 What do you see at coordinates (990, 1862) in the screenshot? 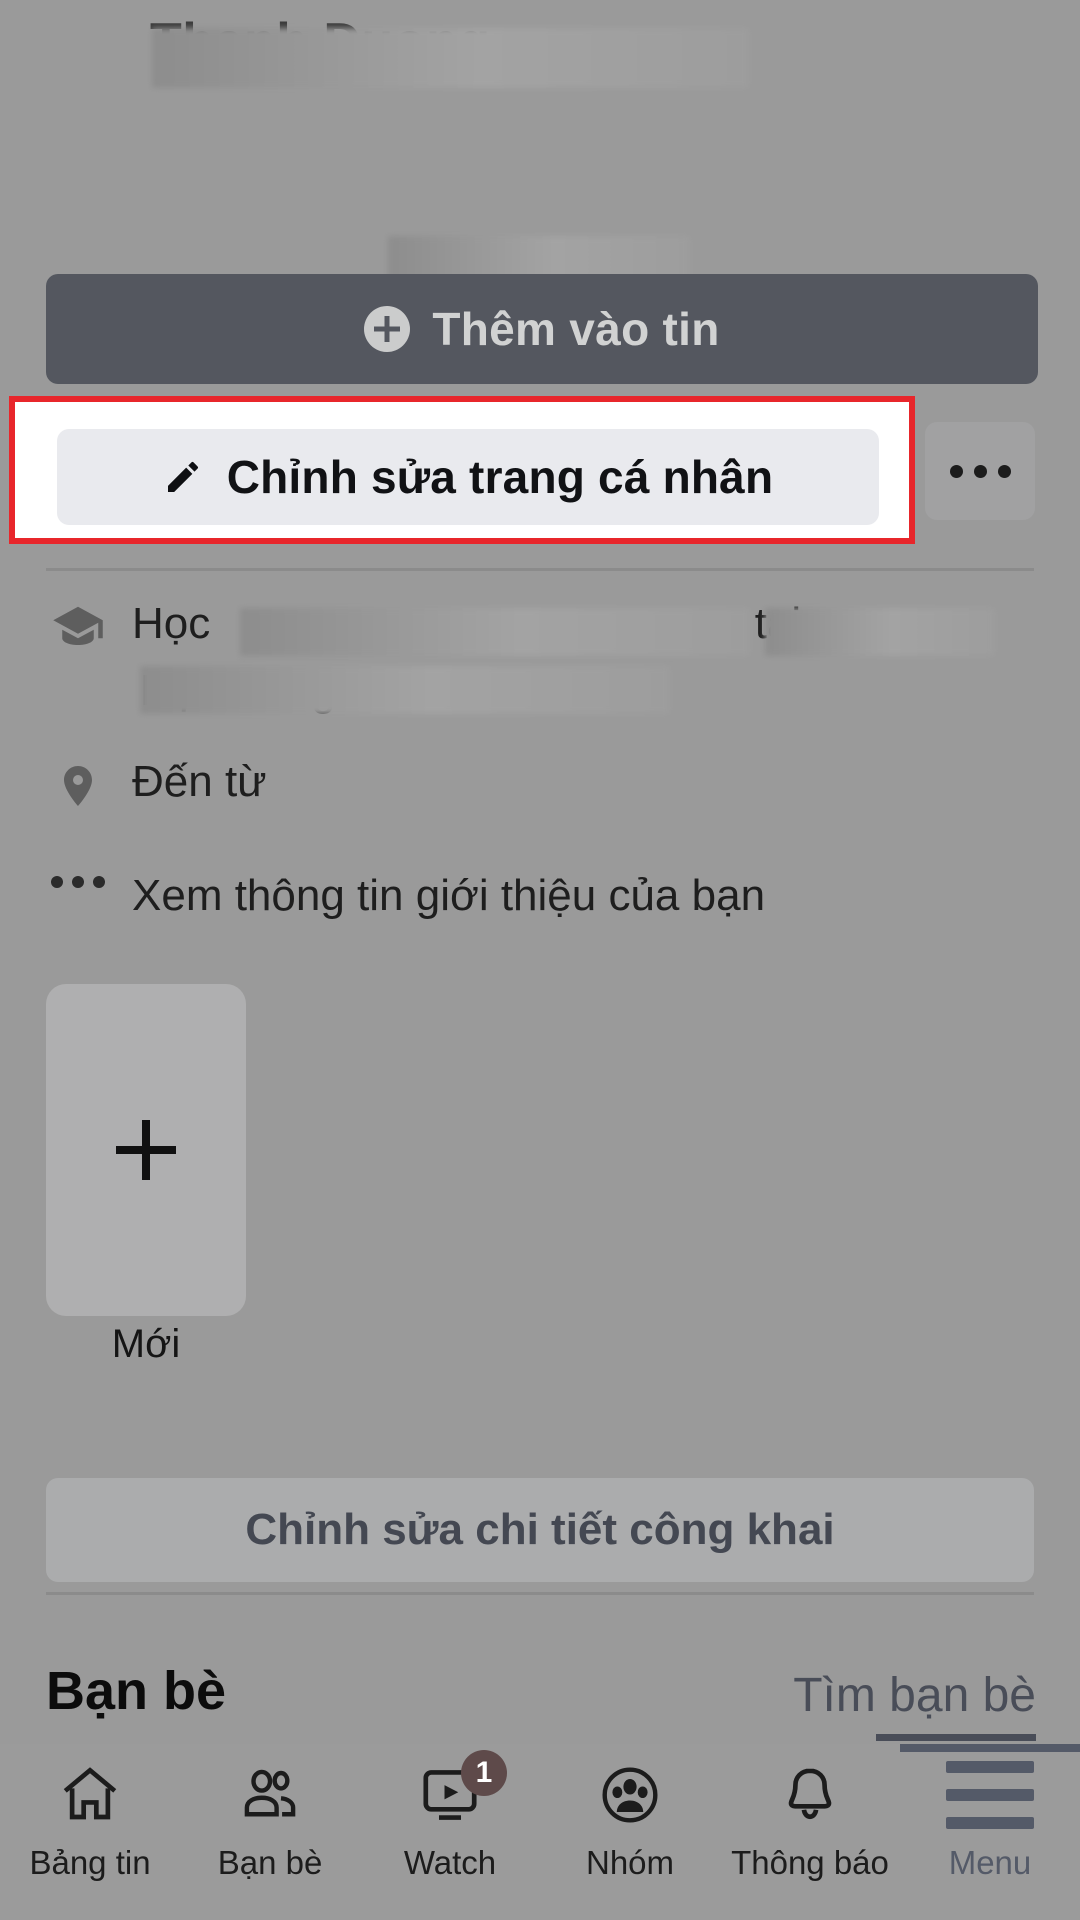
I see `tab-label: Menu` at bounding box center [990, 1862].